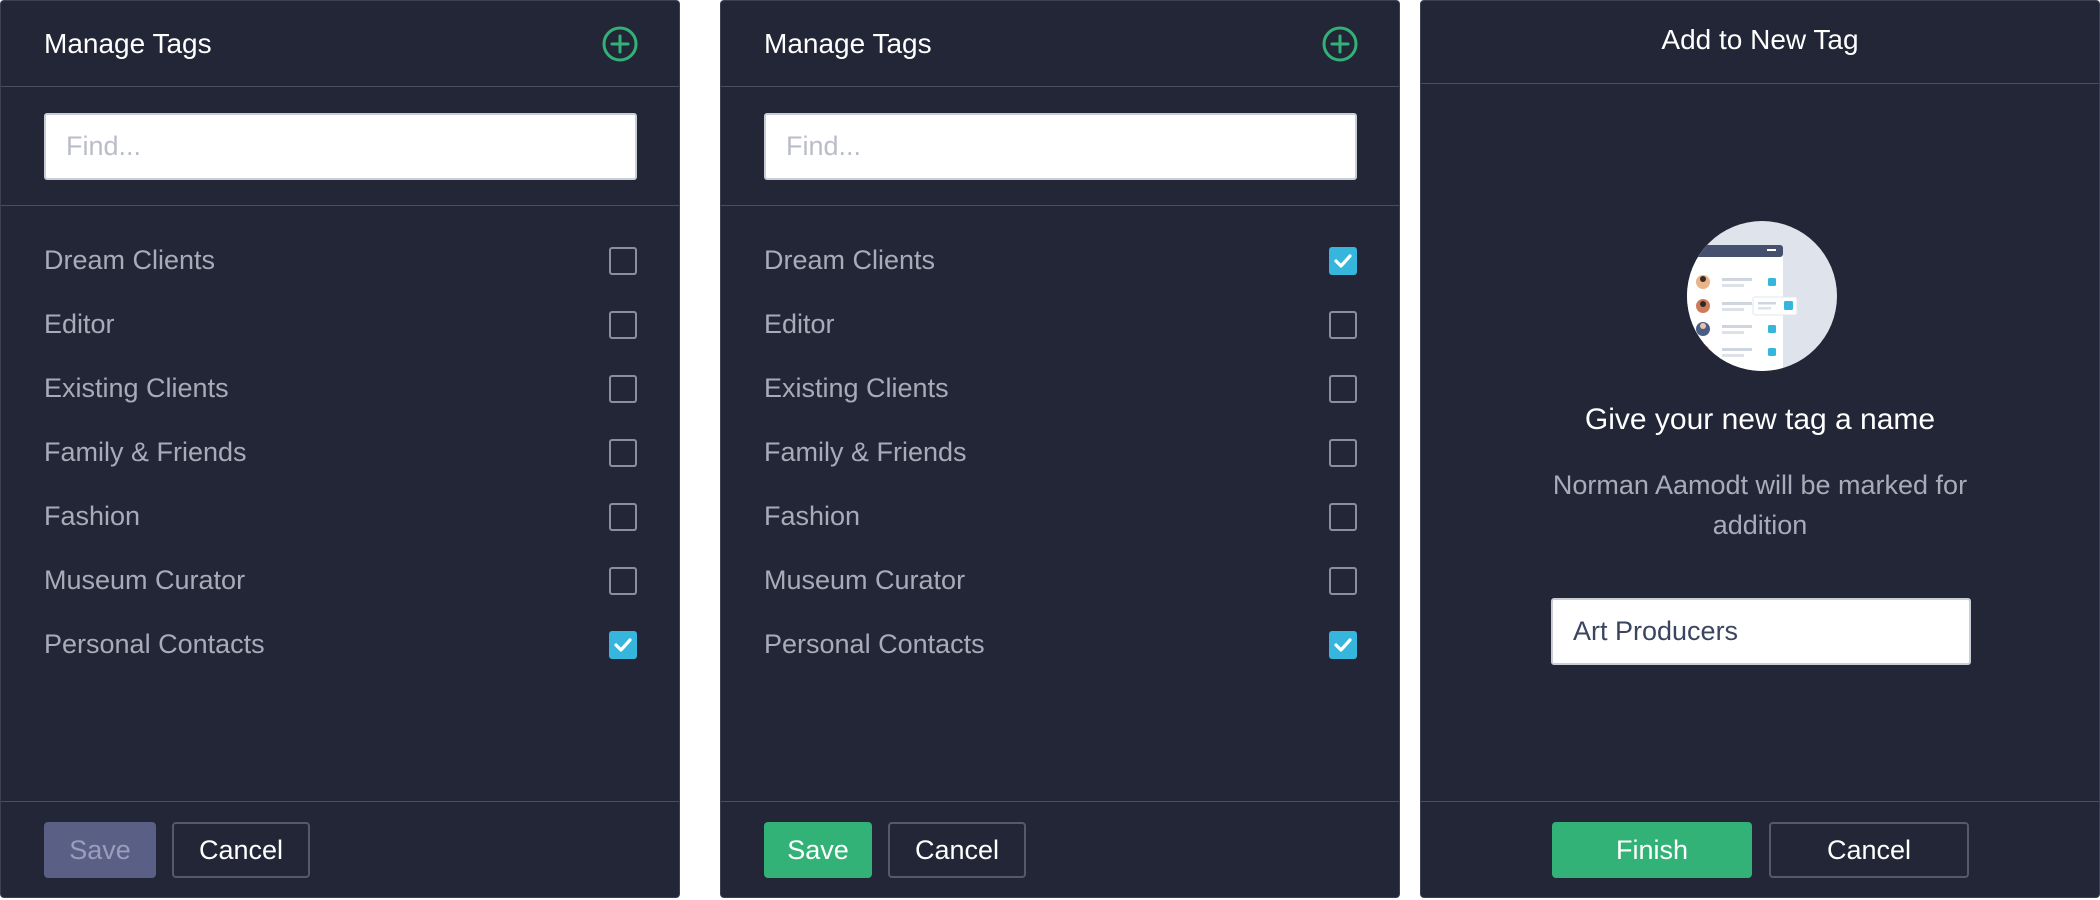 The height and width of the screenshot is (900, 2100). What do you see at coordinates (1762, 296) in the screenshot?
I see `contact-list-illustration` at bounding box center [1762, 296].